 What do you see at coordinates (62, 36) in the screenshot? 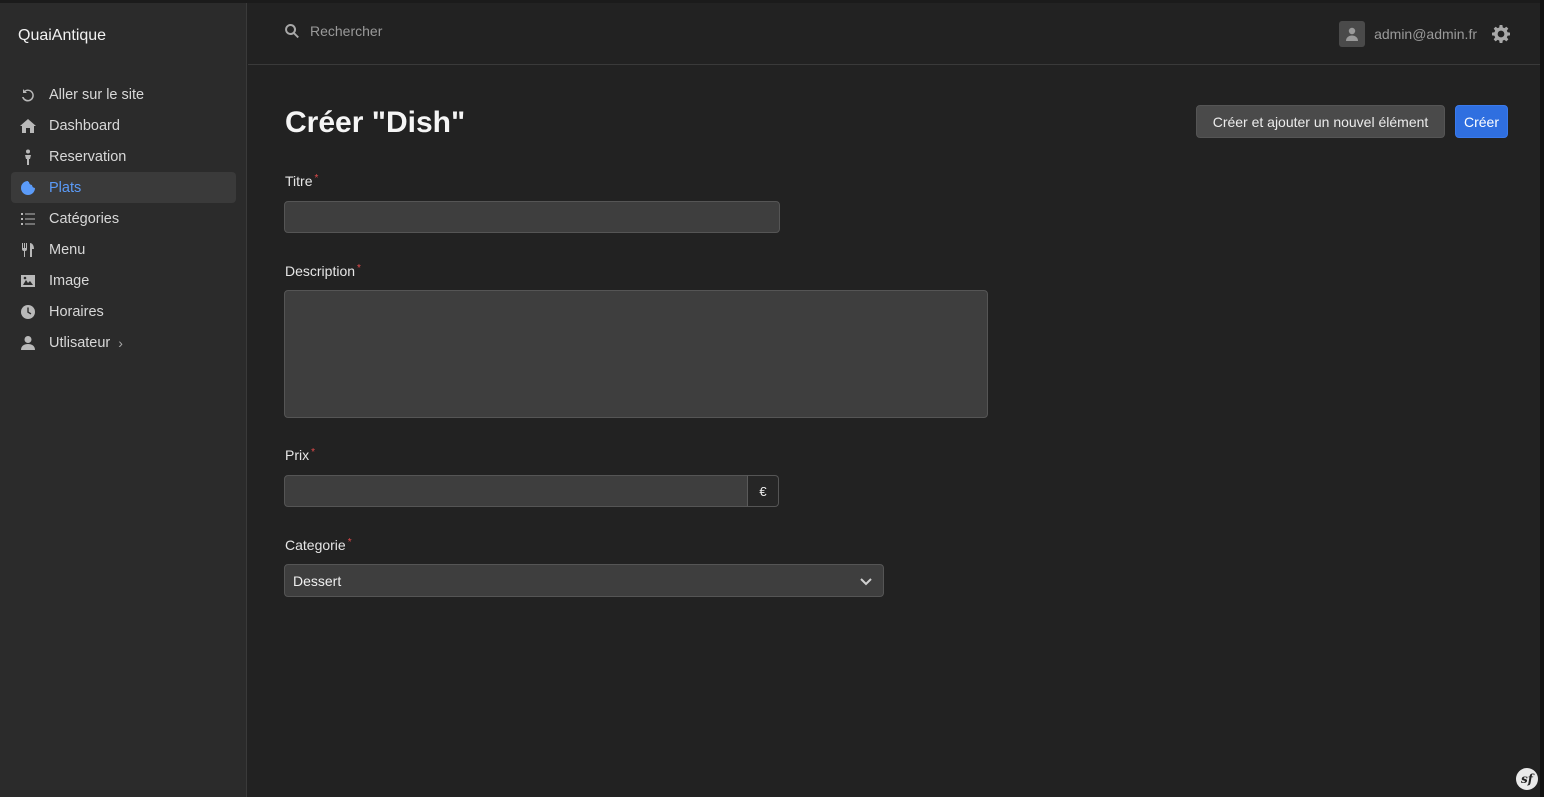
I see `brand-title: QuaiAntique` at bounding box center [62, 36].